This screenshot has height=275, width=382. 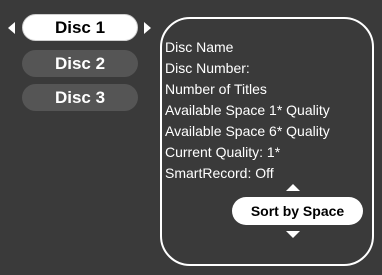 I want to click on available-space-1-label: Available Space 1* Quality, so click(x=247, y=110).